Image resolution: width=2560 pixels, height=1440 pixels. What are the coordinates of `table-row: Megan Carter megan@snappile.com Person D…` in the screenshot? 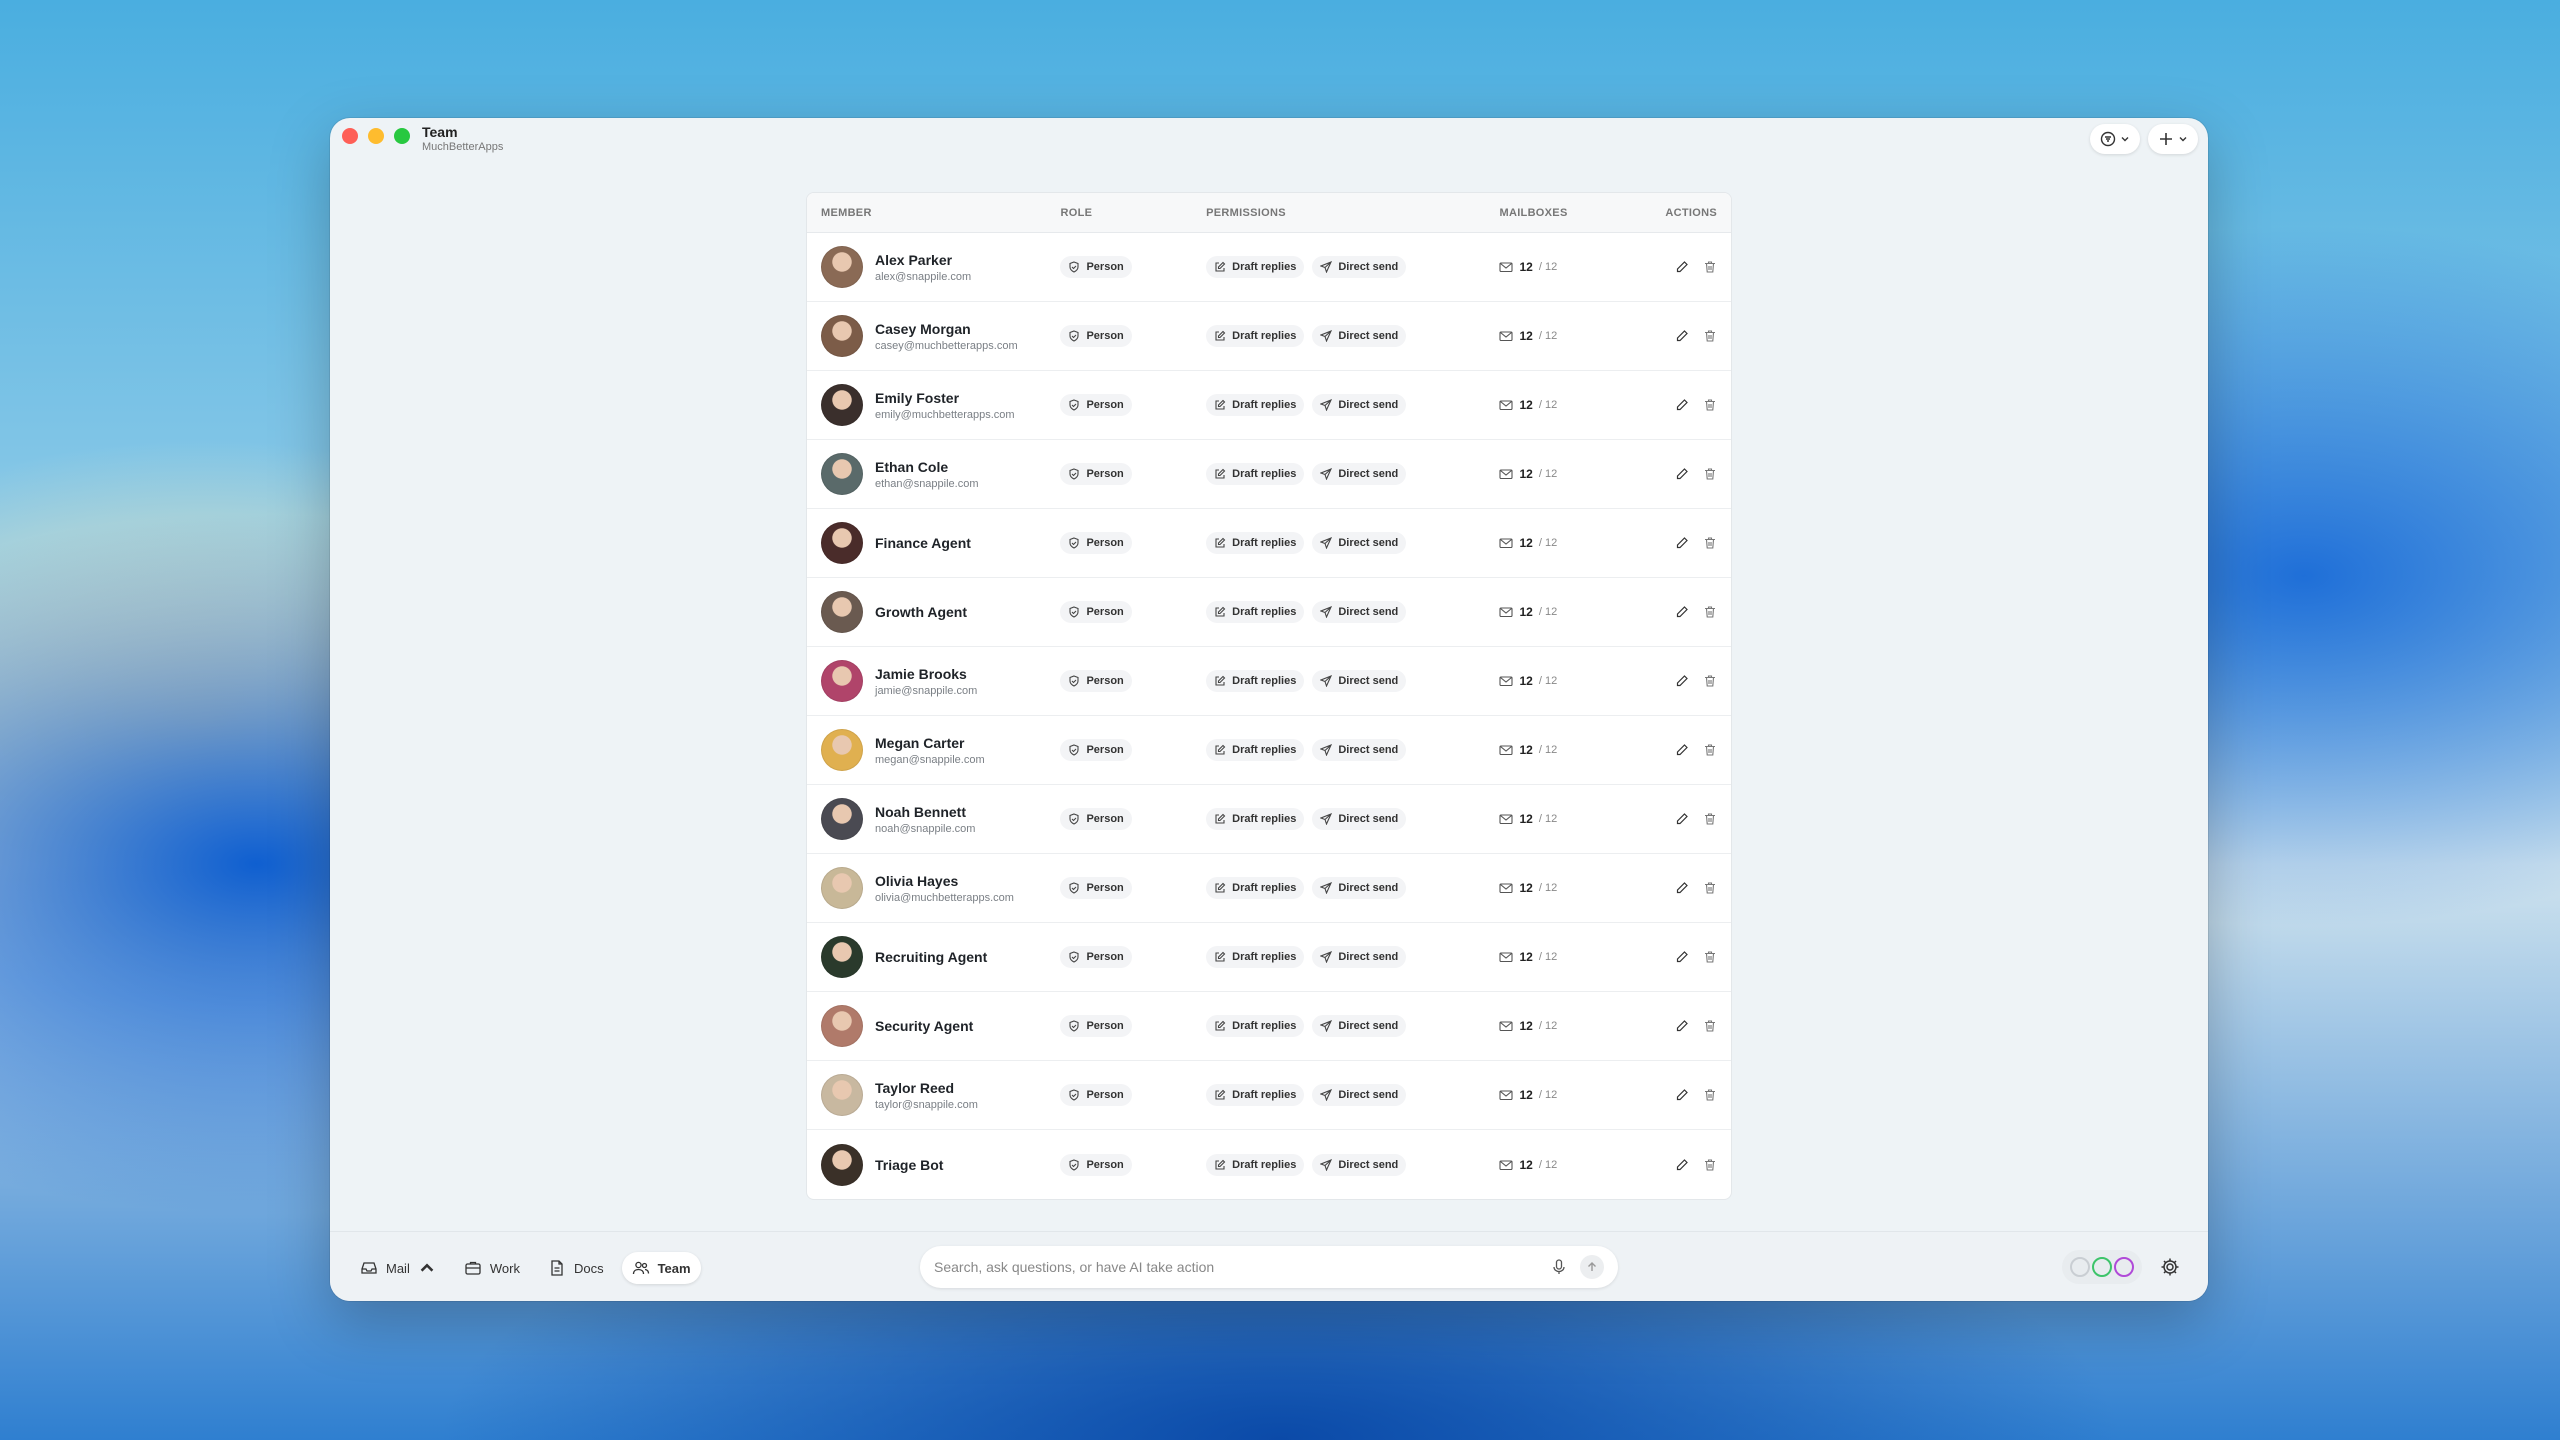 It's located at (1269, 750).